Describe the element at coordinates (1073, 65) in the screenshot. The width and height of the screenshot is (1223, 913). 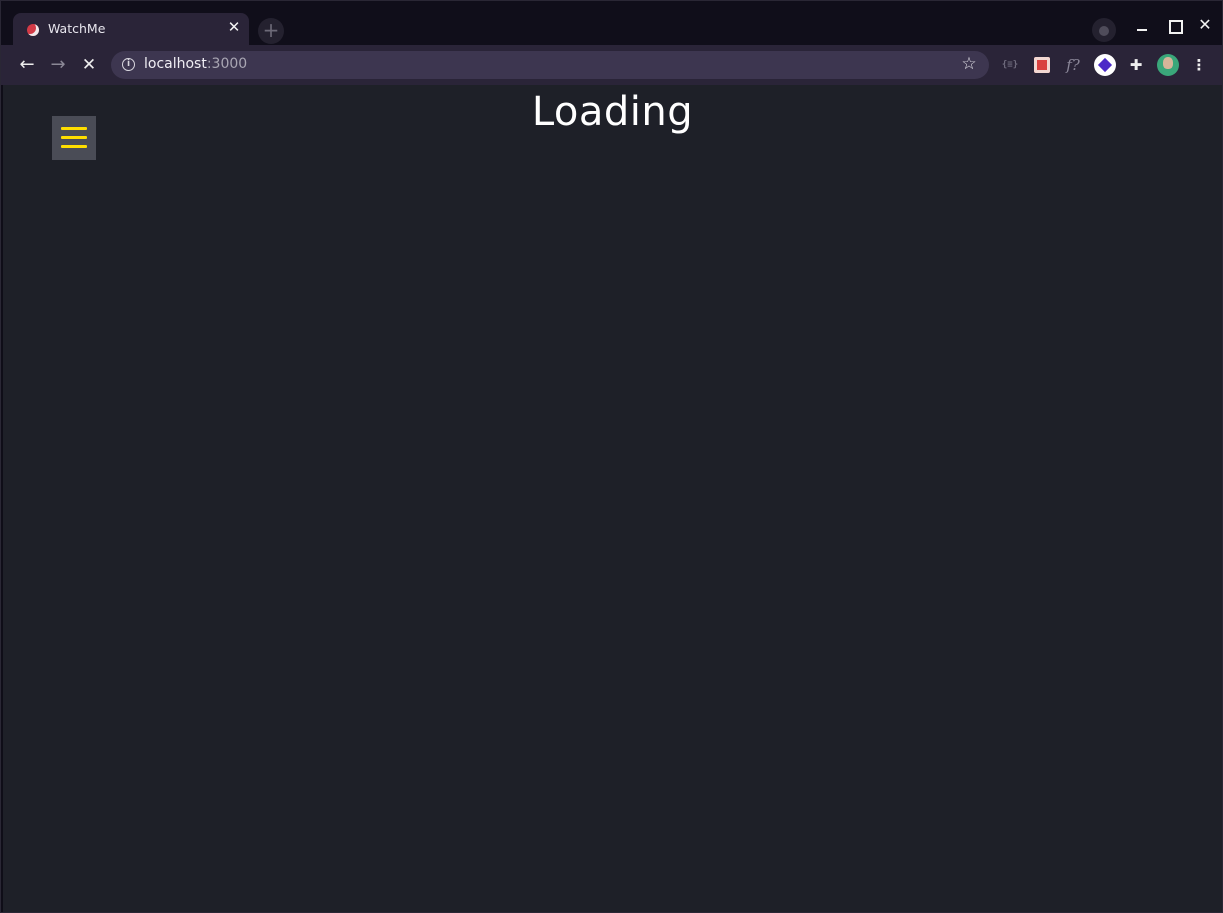
I see `fx-extension-icon: f?` at that location.